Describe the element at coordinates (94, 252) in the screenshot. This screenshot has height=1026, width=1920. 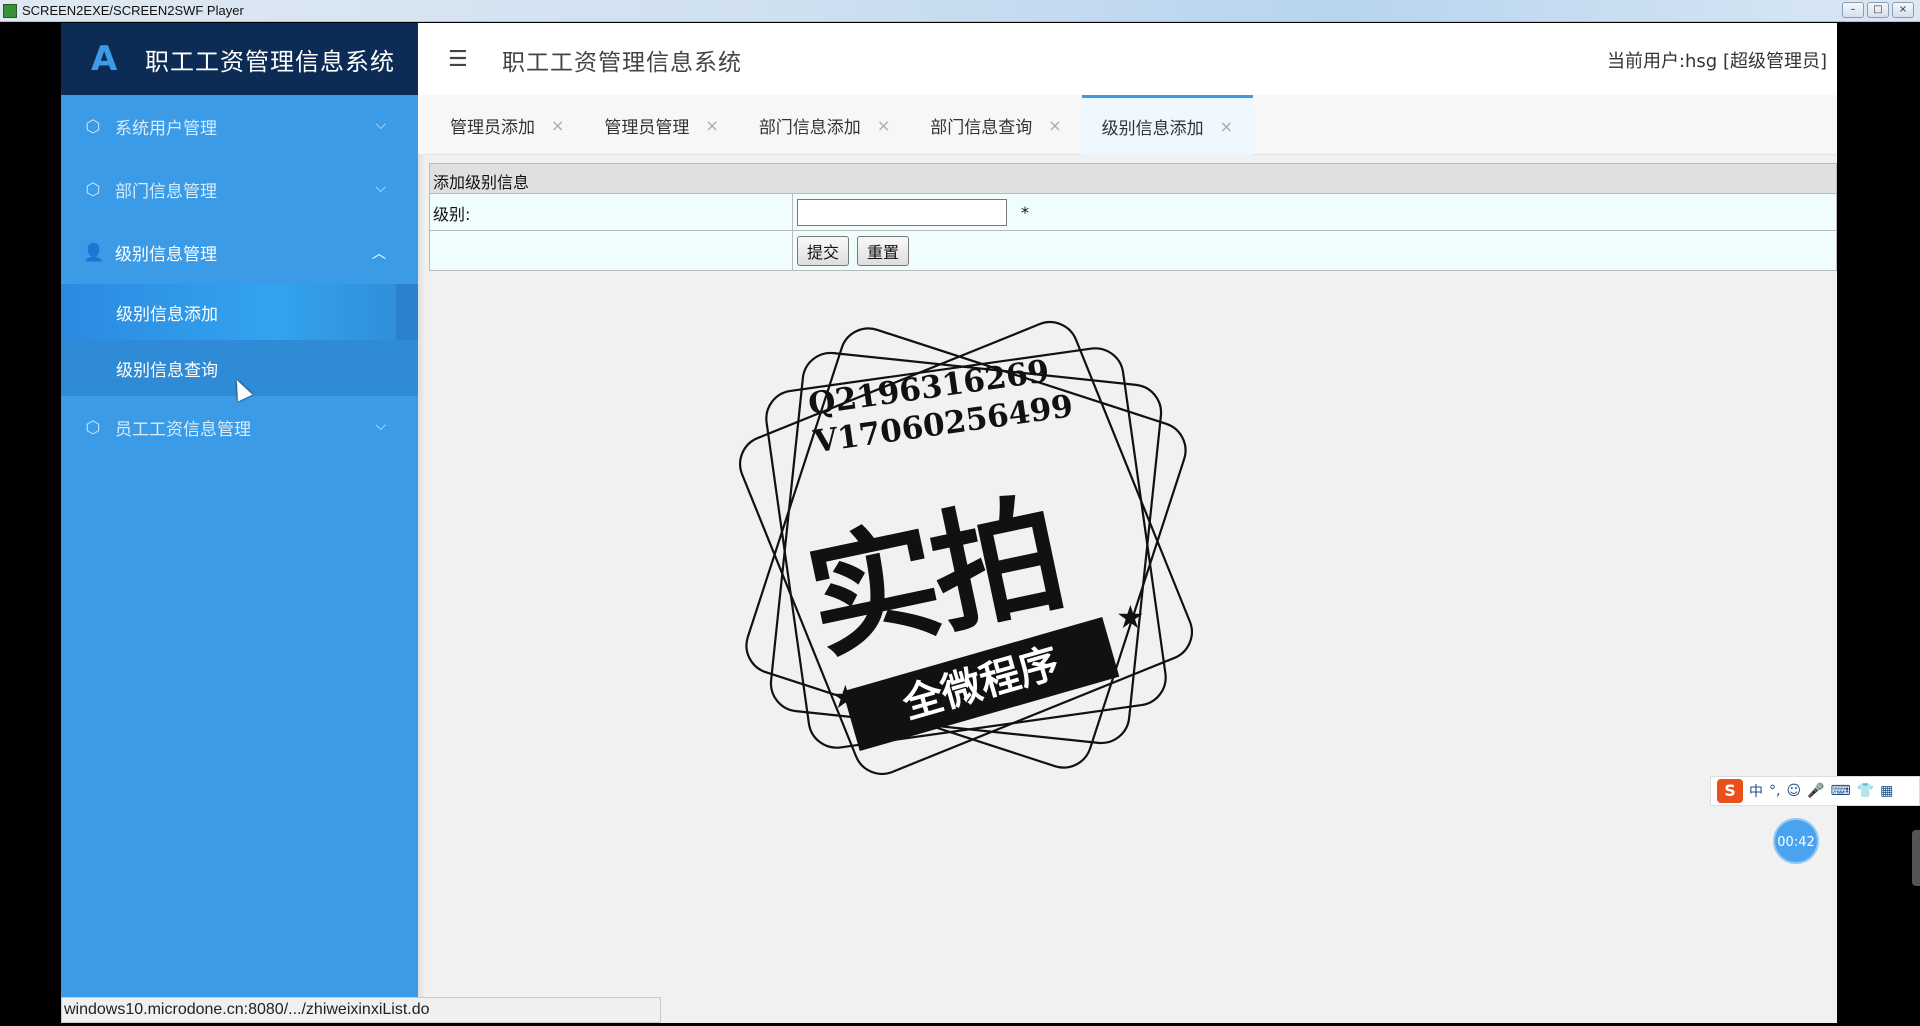
I see `user-icon: 👤` at that location.